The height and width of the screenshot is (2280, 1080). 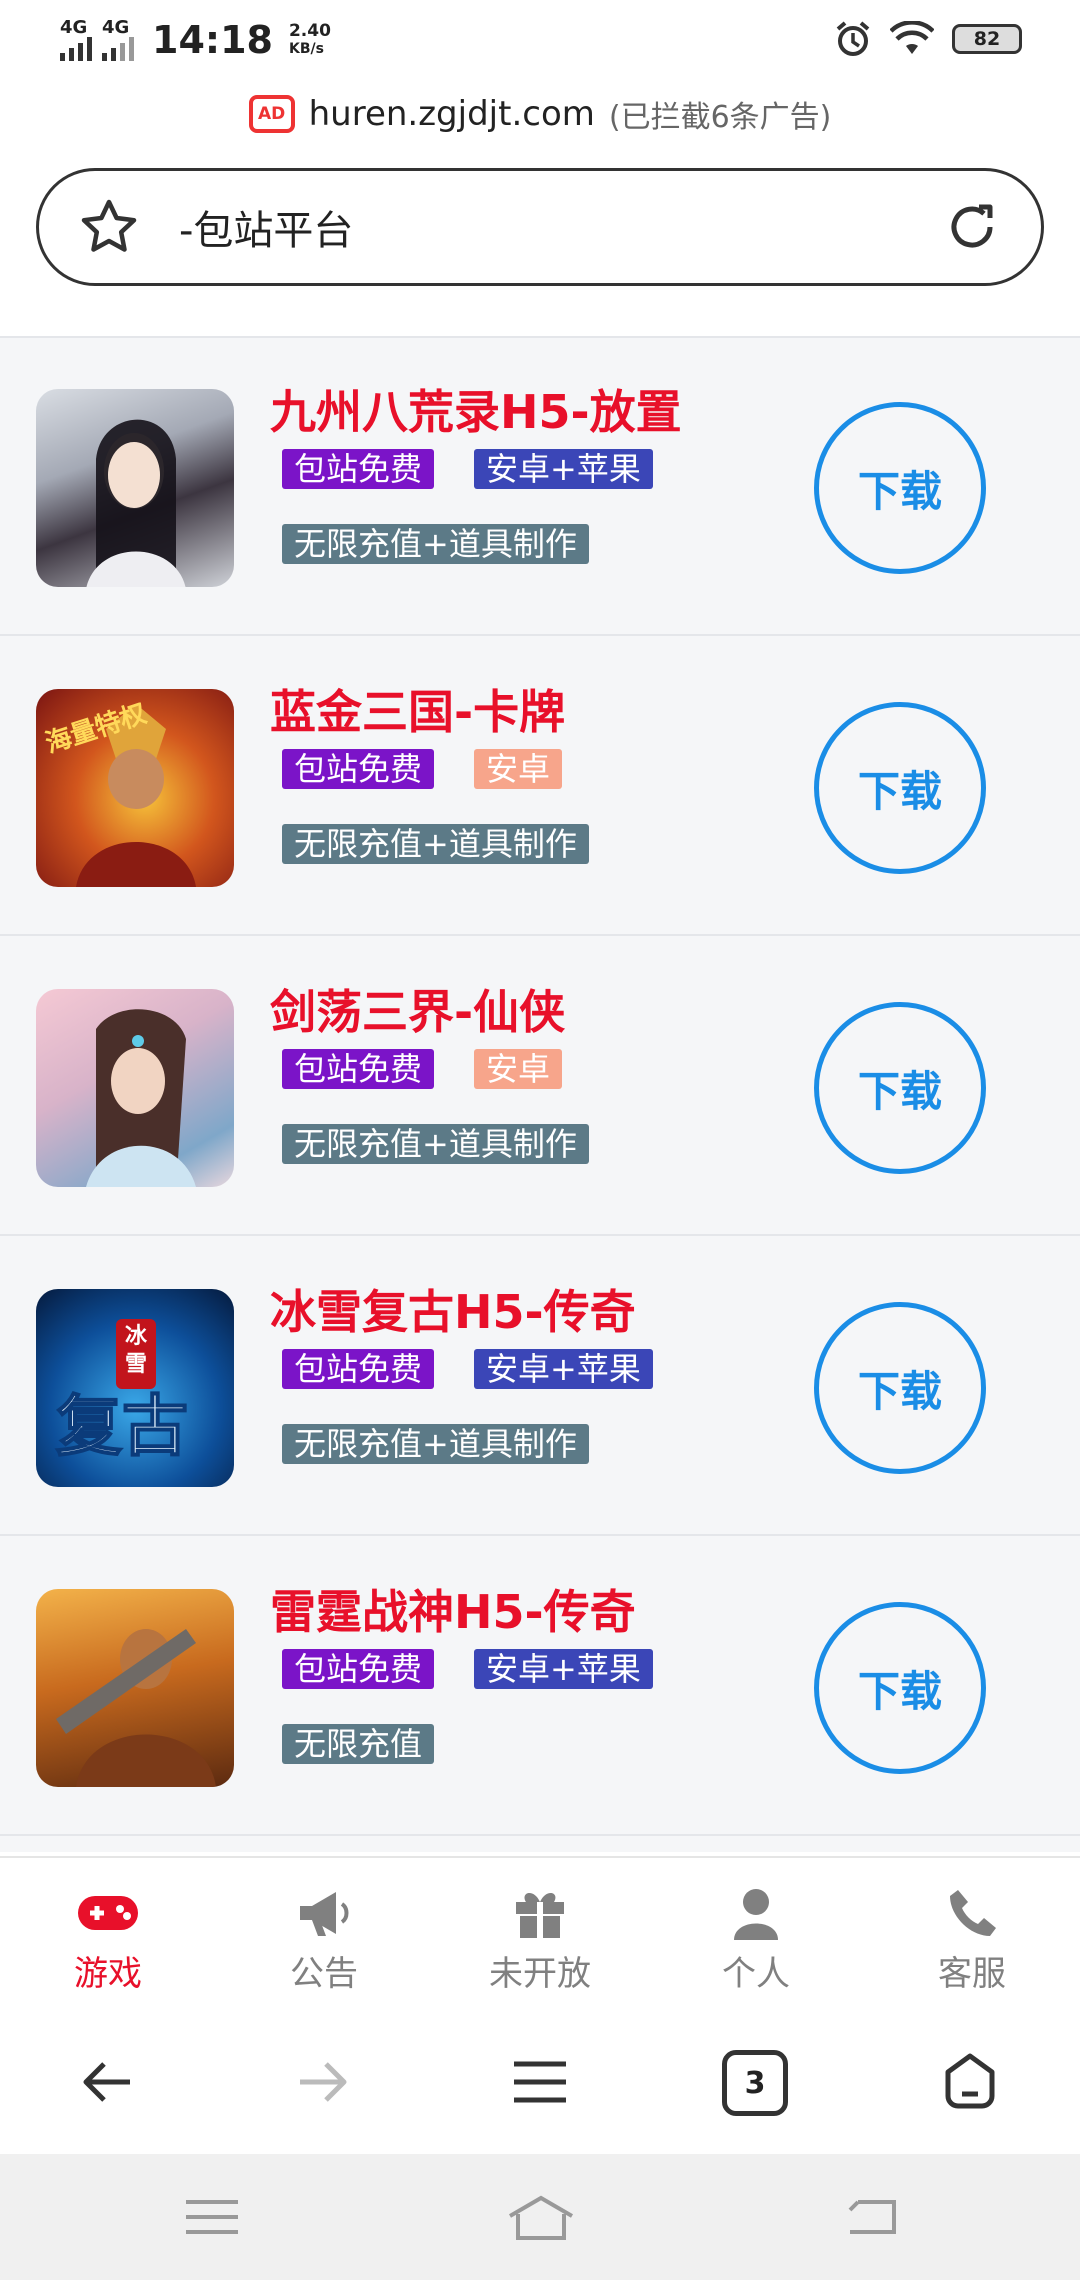 I want to click on tab-unopened: 未开放, so click(x=540, y=1933).